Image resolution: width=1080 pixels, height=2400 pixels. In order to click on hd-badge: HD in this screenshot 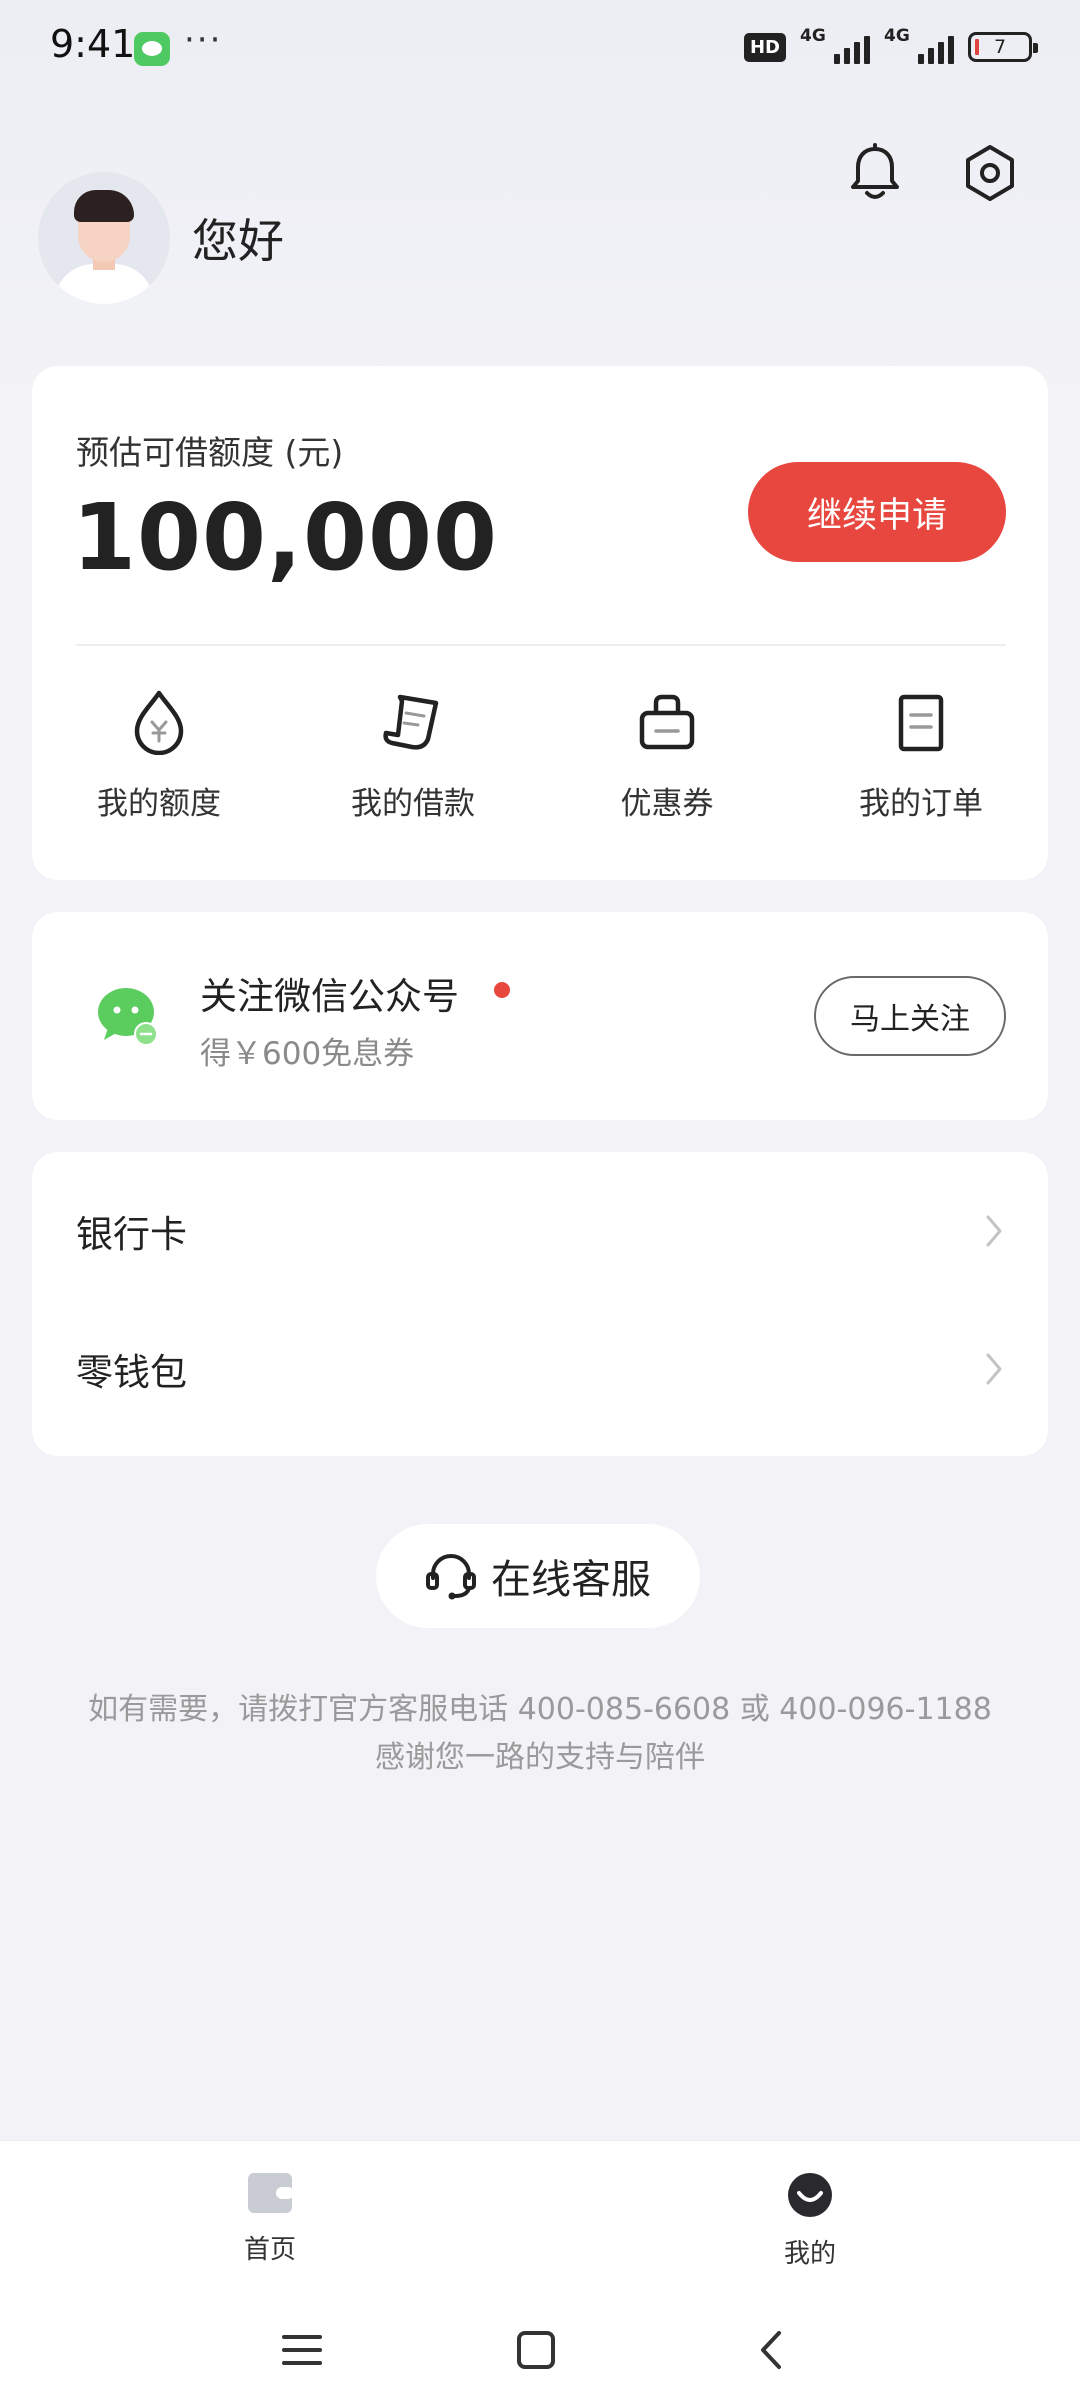, I will do `click(764, 47)`.